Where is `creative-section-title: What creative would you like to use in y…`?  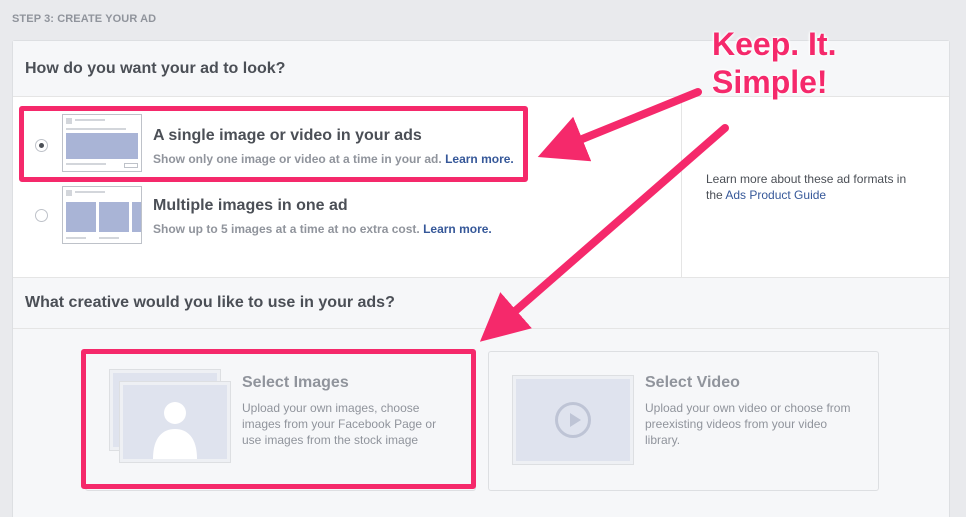
creative-section-title: What creative would you like to use in y… is located at coordinates (210, 302).